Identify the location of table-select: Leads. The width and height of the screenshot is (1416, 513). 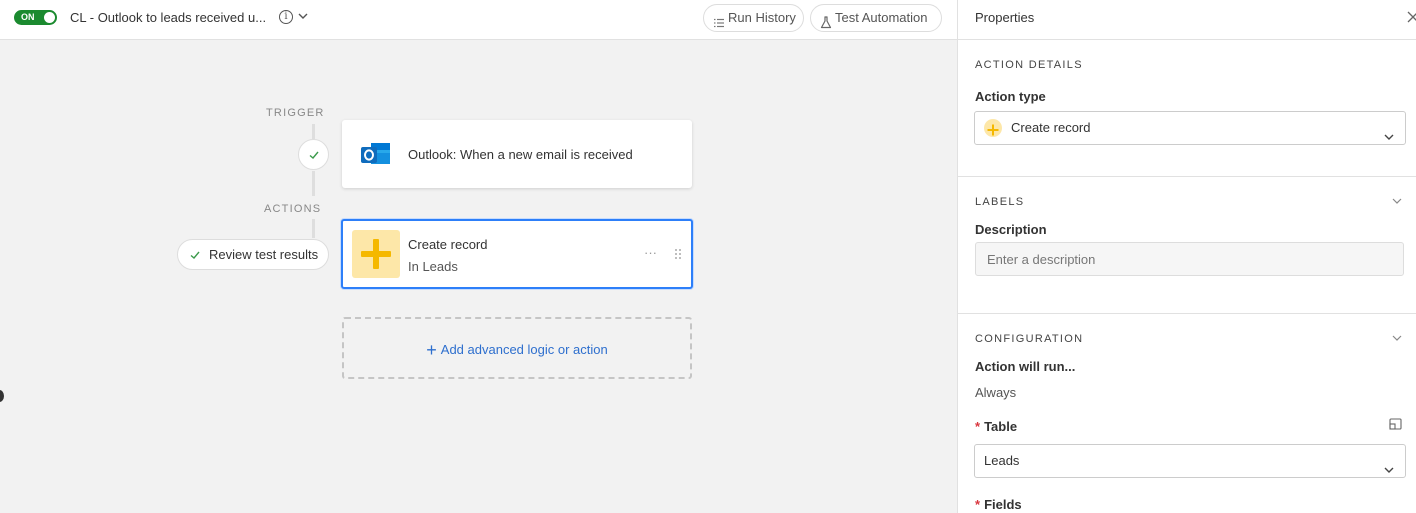
(1190, 461).